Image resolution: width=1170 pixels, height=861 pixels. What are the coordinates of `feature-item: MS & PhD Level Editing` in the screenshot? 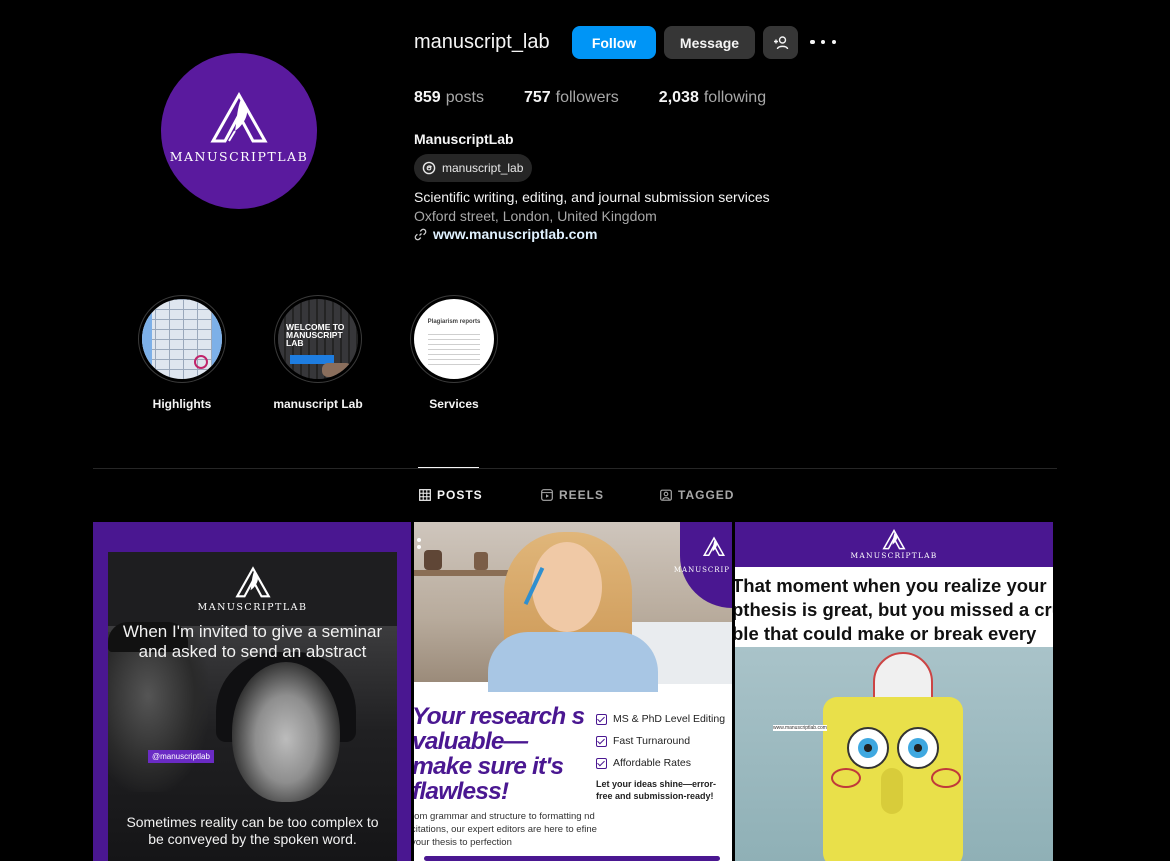 It's located at (660, 719).